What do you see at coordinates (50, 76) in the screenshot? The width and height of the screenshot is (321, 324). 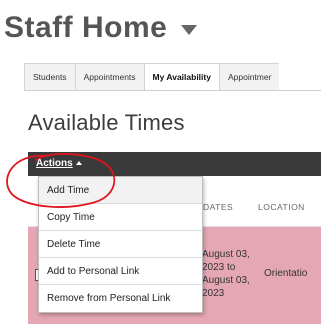 I see `tab-students: Students` at bounding box center [50, 76].